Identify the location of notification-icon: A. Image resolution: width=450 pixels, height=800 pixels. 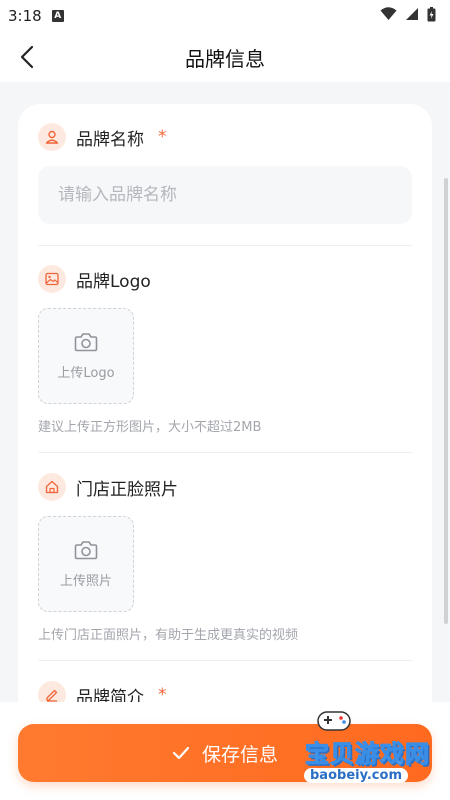
(57, 16).